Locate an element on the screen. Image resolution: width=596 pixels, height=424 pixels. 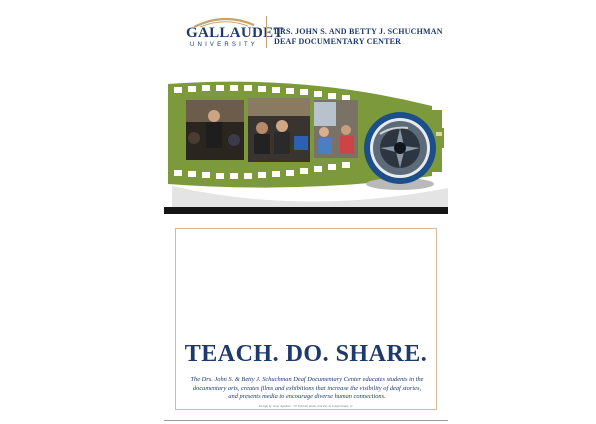
header-divider is located at coordinates (266, 32).